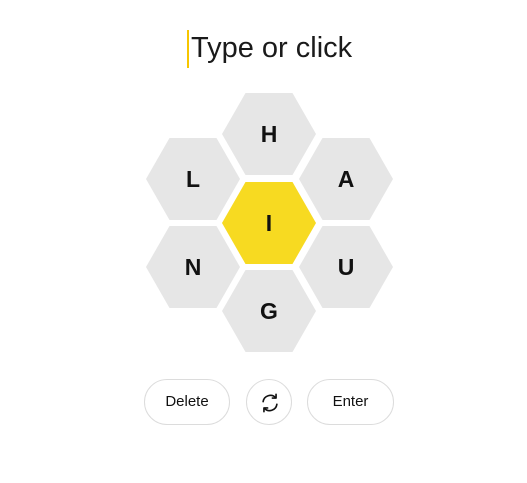 Image resolution: width=527 pixels, height=483 pixels. I want to click on hive-cell-bottom: G, so click(269, 311).